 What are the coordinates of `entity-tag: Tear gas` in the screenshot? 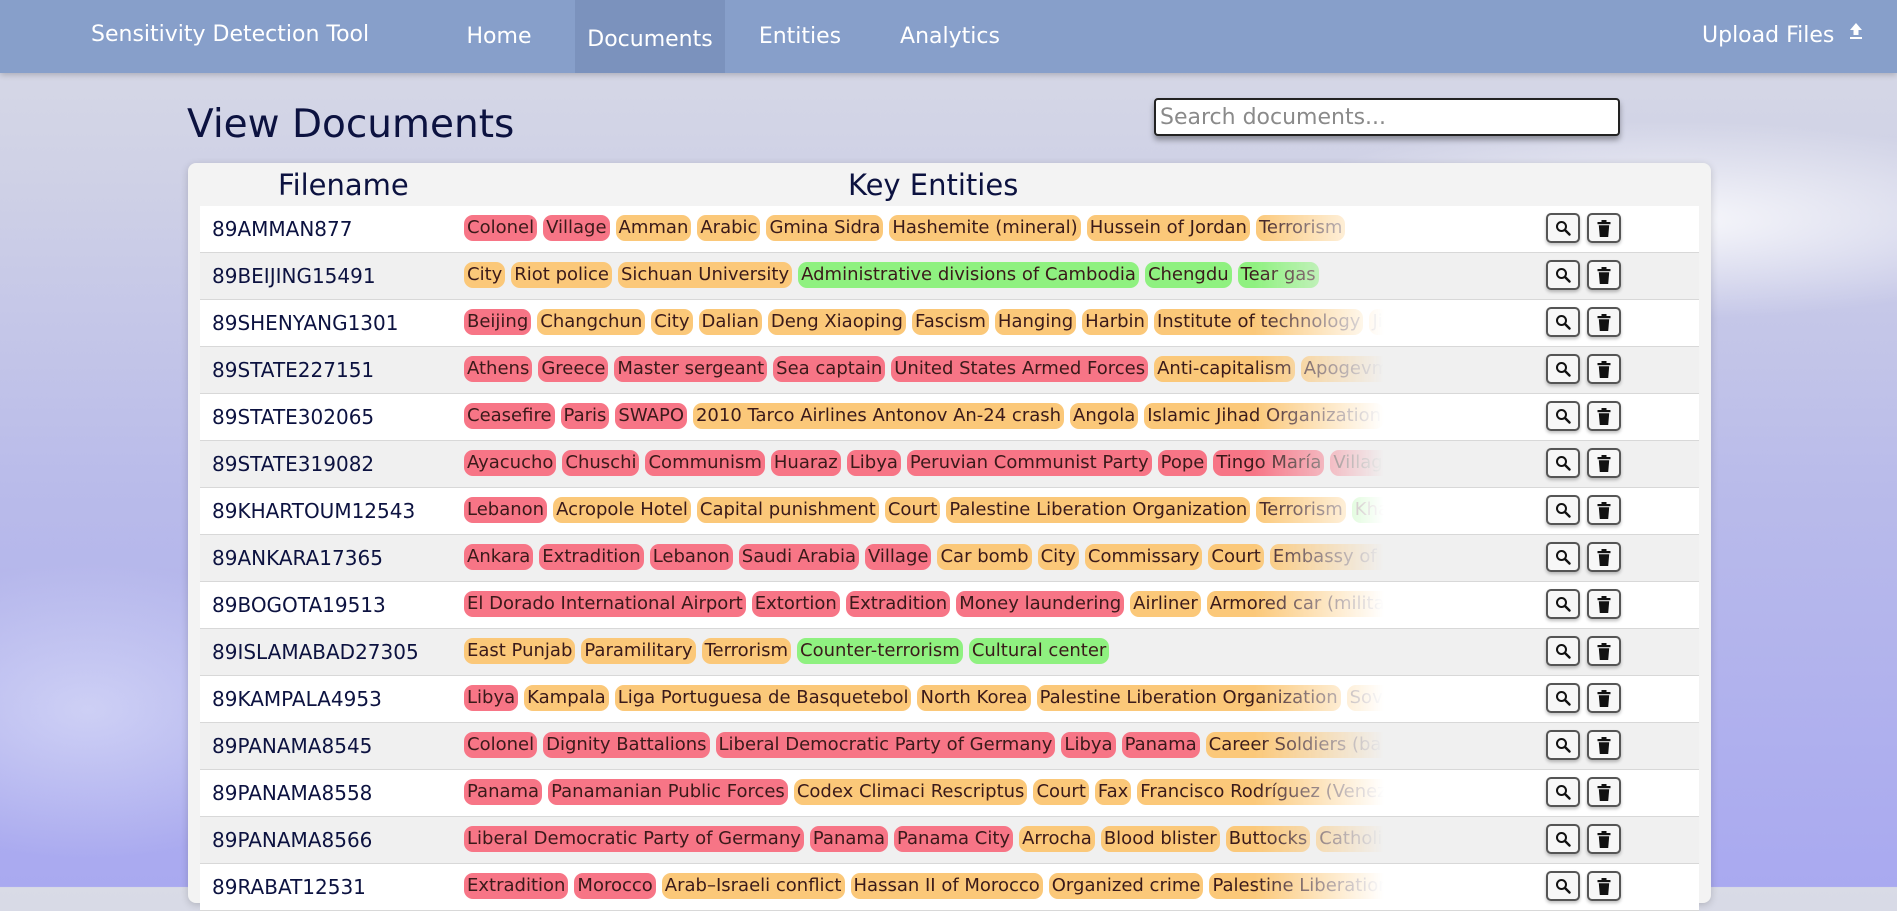 It's located at (1278, 275).